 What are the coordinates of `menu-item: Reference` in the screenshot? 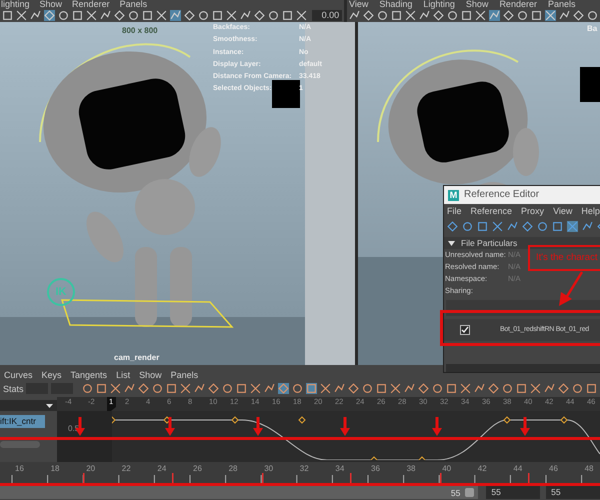 It's located at (491, 211).